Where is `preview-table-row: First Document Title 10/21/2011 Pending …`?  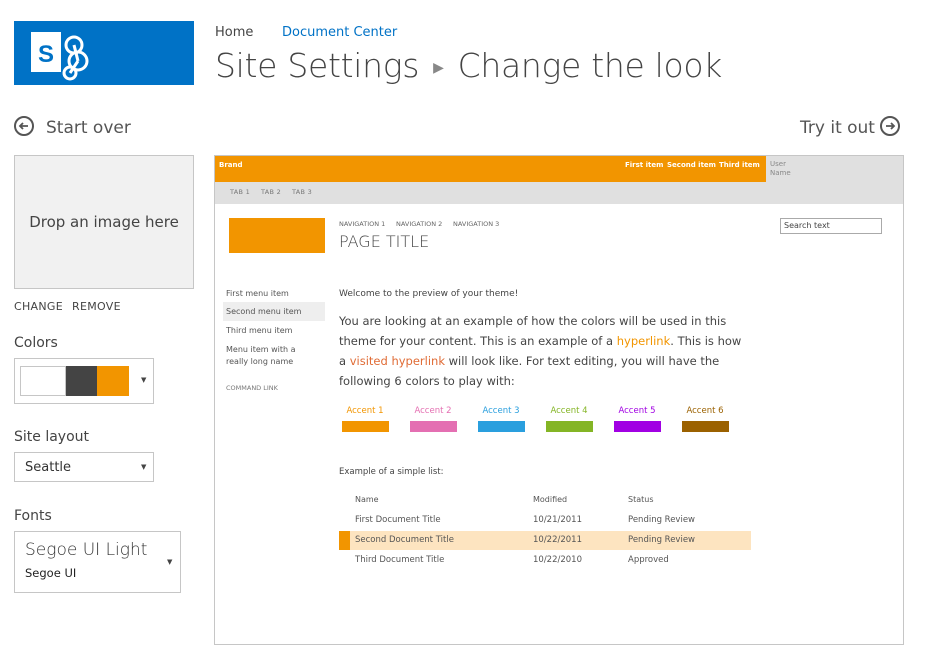
preview-table-row: First Document Title 10/21/2011 Pending … is located at coordinates (545, 520).